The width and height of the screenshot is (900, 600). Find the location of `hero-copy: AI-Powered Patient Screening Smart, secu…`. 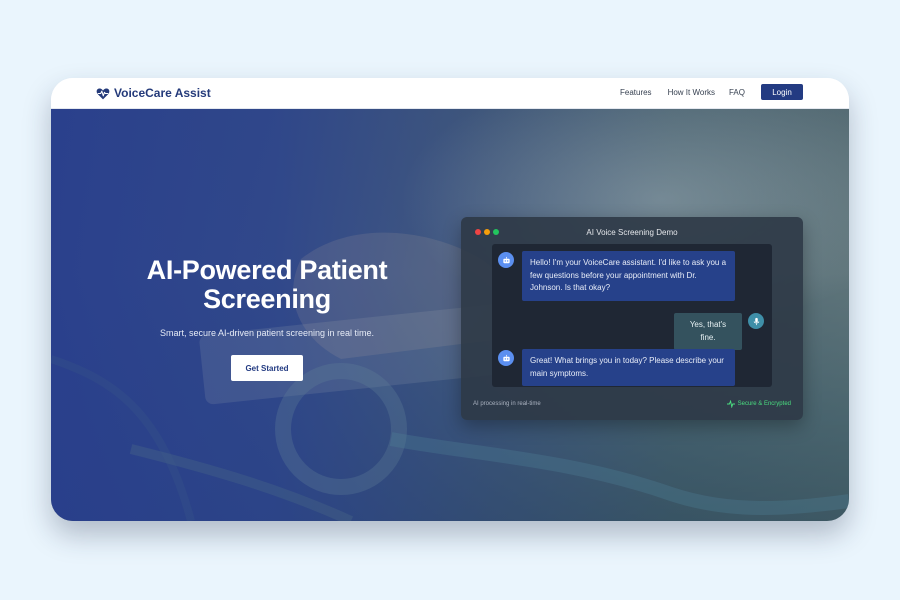

hero-copy: AI-Powered Patient Screening Smart, secu… is located at coordinates (267, 318).